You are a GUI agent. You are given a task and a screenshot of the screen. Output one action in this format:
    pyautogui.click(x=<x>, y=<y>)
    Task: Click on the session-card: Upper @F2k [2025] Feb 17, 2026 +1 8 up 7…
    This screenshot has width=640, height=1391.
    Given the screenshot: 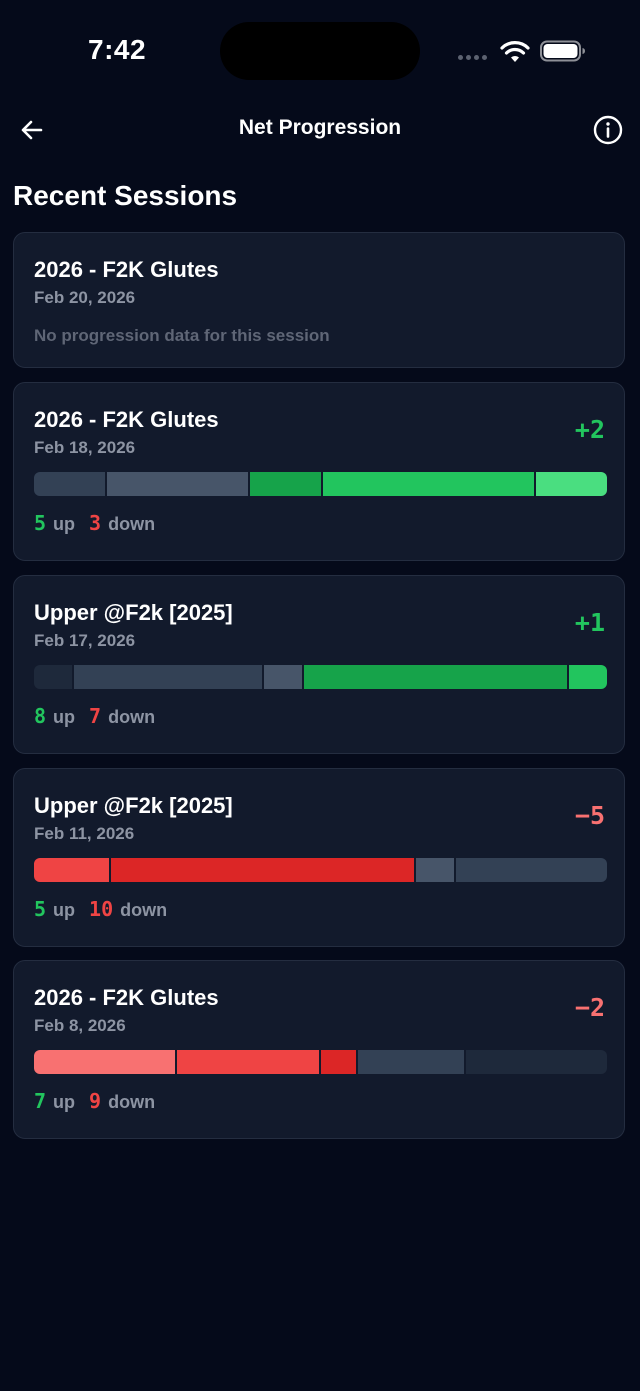 What is the action you would take?
    pyautogui.click(x=319, y=664)
    